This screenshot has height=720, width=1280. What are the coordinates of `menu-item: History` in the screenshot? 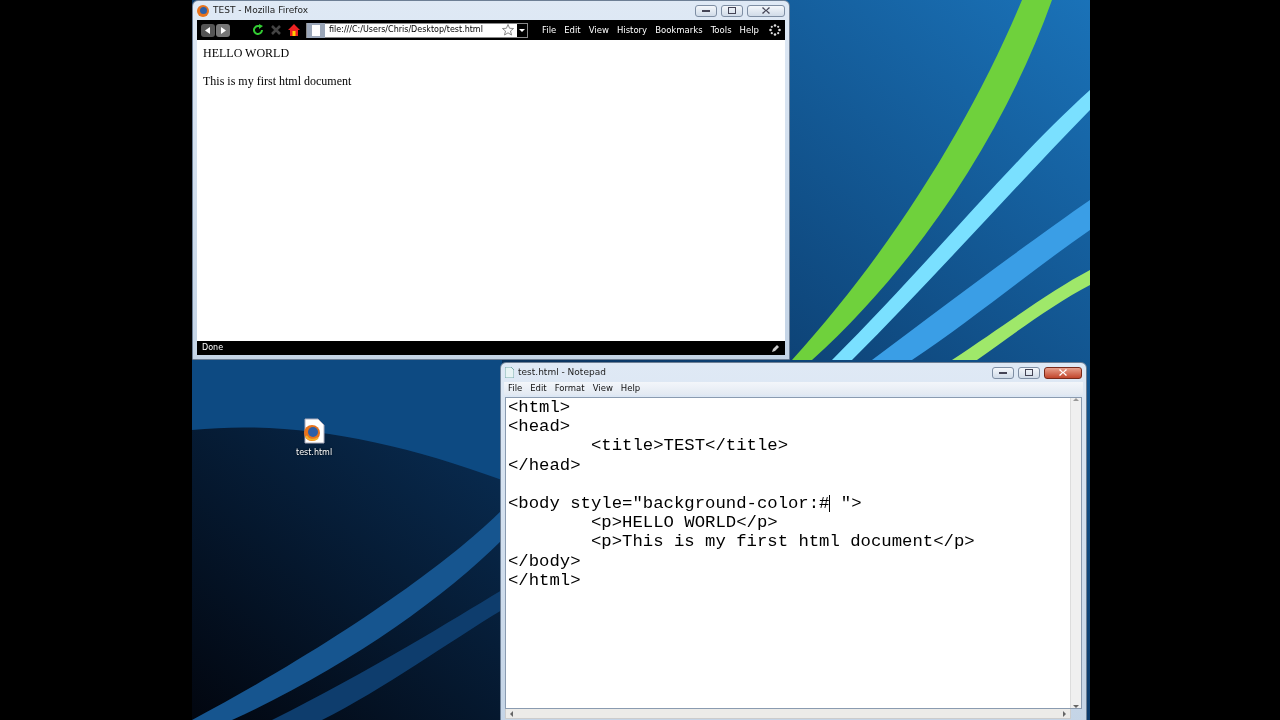 It's located at (632, 30).